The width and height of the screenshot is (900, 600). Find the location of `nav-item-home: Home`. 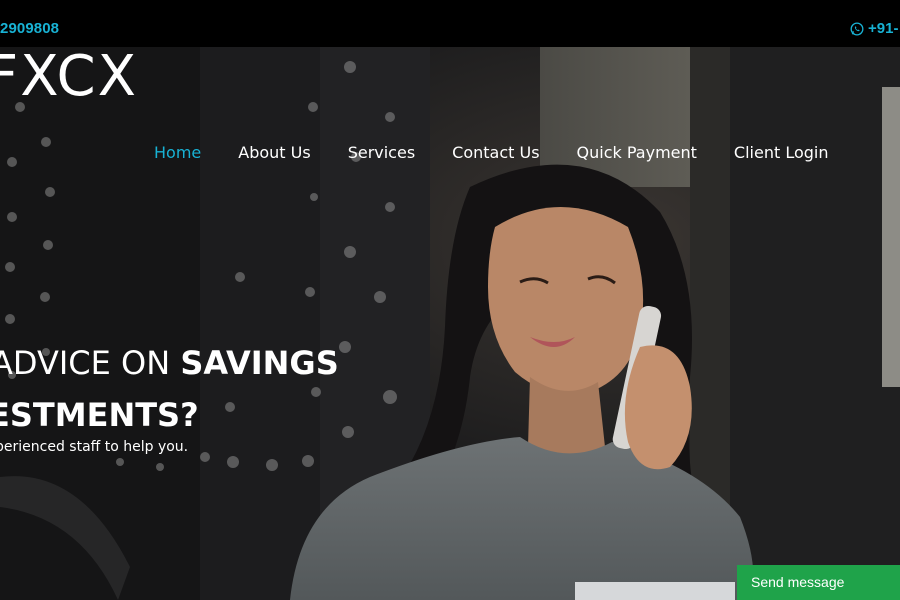

nav-item-home: Home is located at coordinates (177, 152).